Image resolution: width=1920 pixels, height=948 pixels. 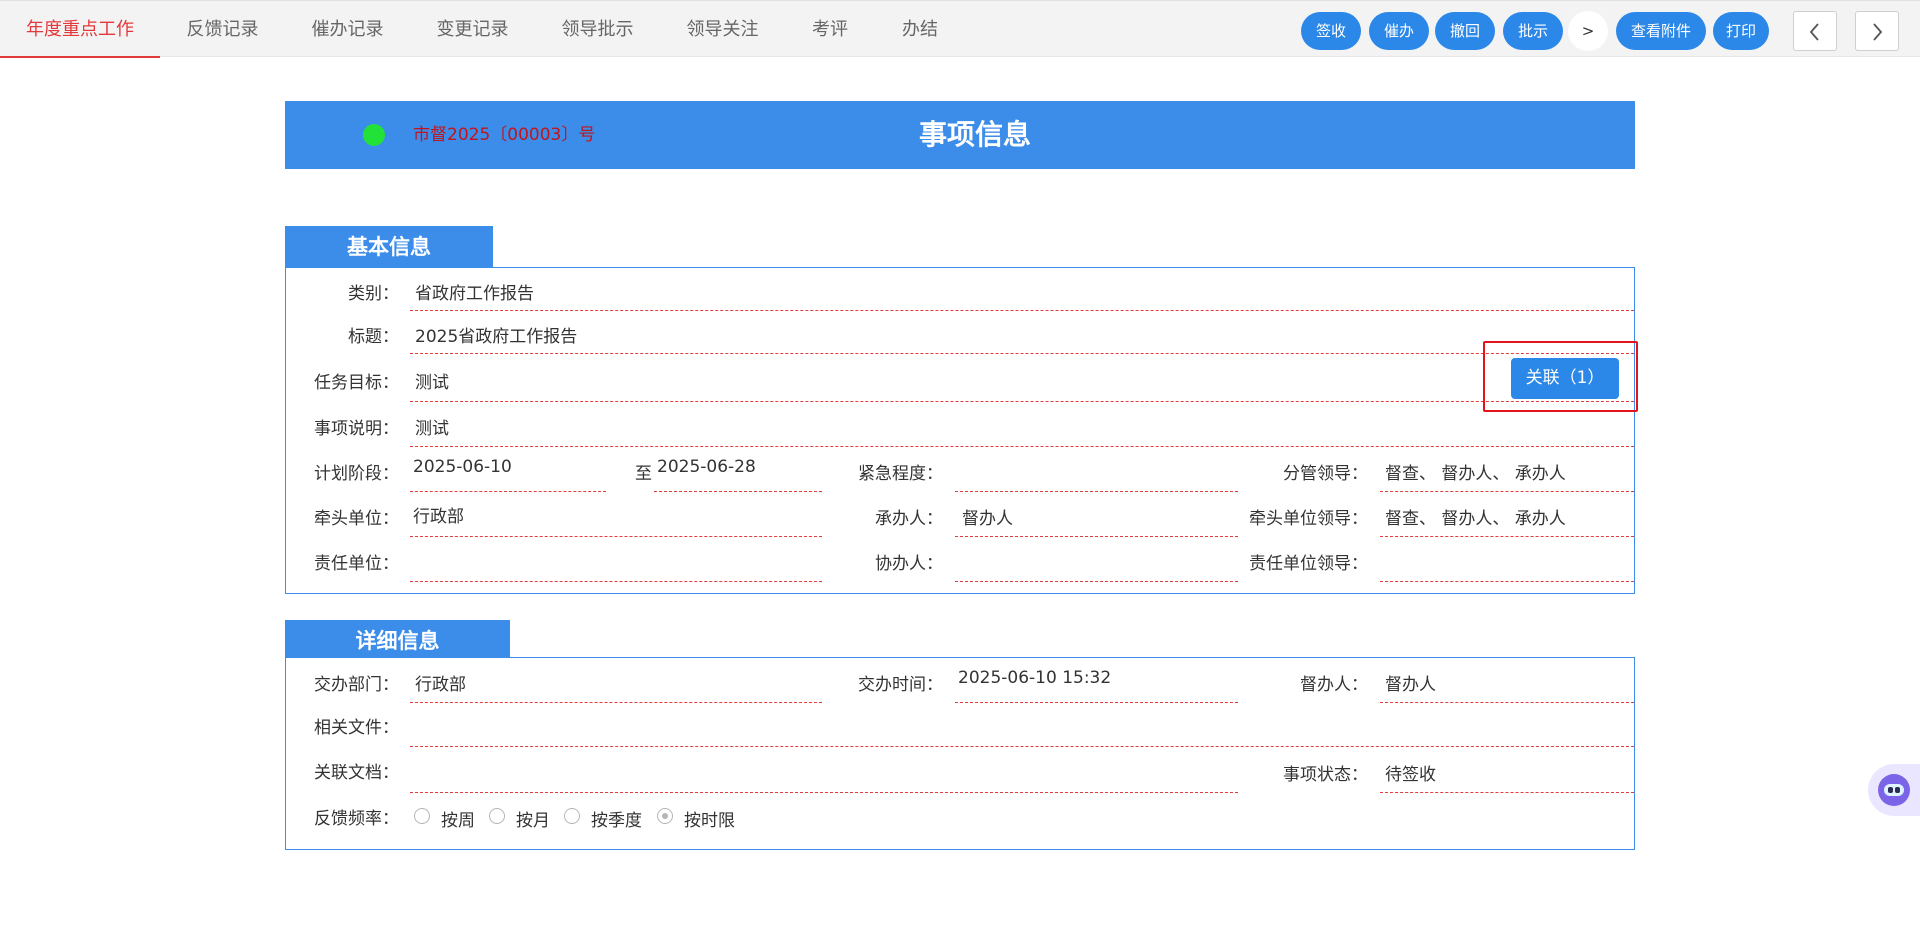 I want to click on radio-by-deadline-label: 按时限, so click(x=709, y=821).